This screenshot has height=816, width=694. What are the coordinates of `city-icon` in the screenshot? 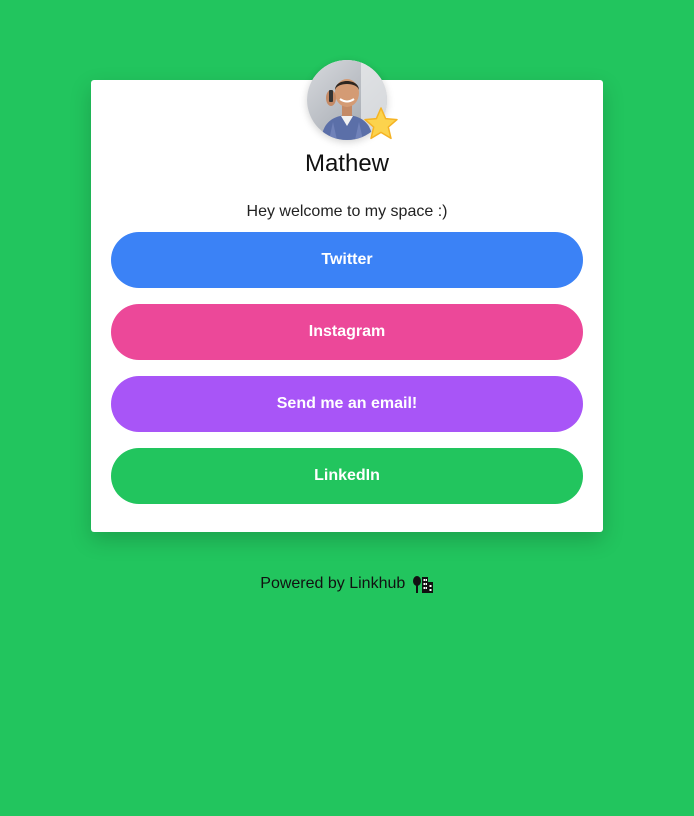 It's located at (422, 584).